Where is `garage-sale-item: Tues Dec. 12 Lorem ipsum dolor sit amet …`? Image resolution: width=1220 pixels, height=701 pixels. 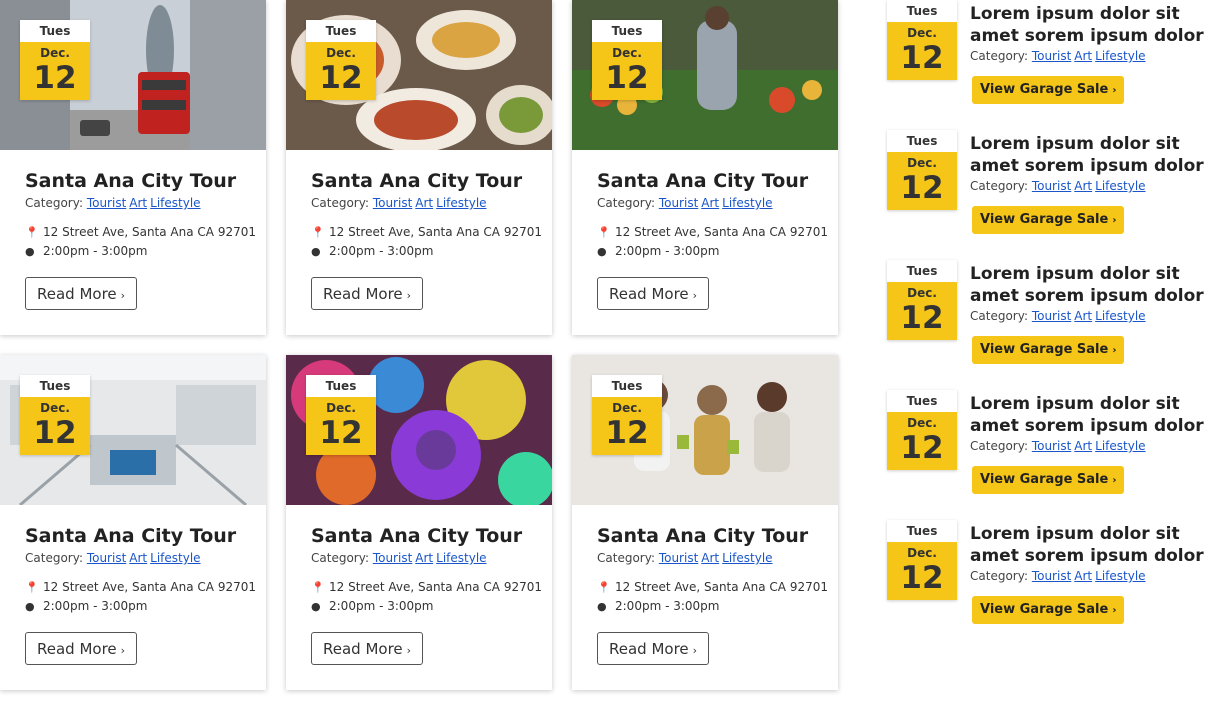
garage-sale-item: Tues Dec. 12 Lorem ipsum dolor sit amet … is located at coordinates (1052, 60).